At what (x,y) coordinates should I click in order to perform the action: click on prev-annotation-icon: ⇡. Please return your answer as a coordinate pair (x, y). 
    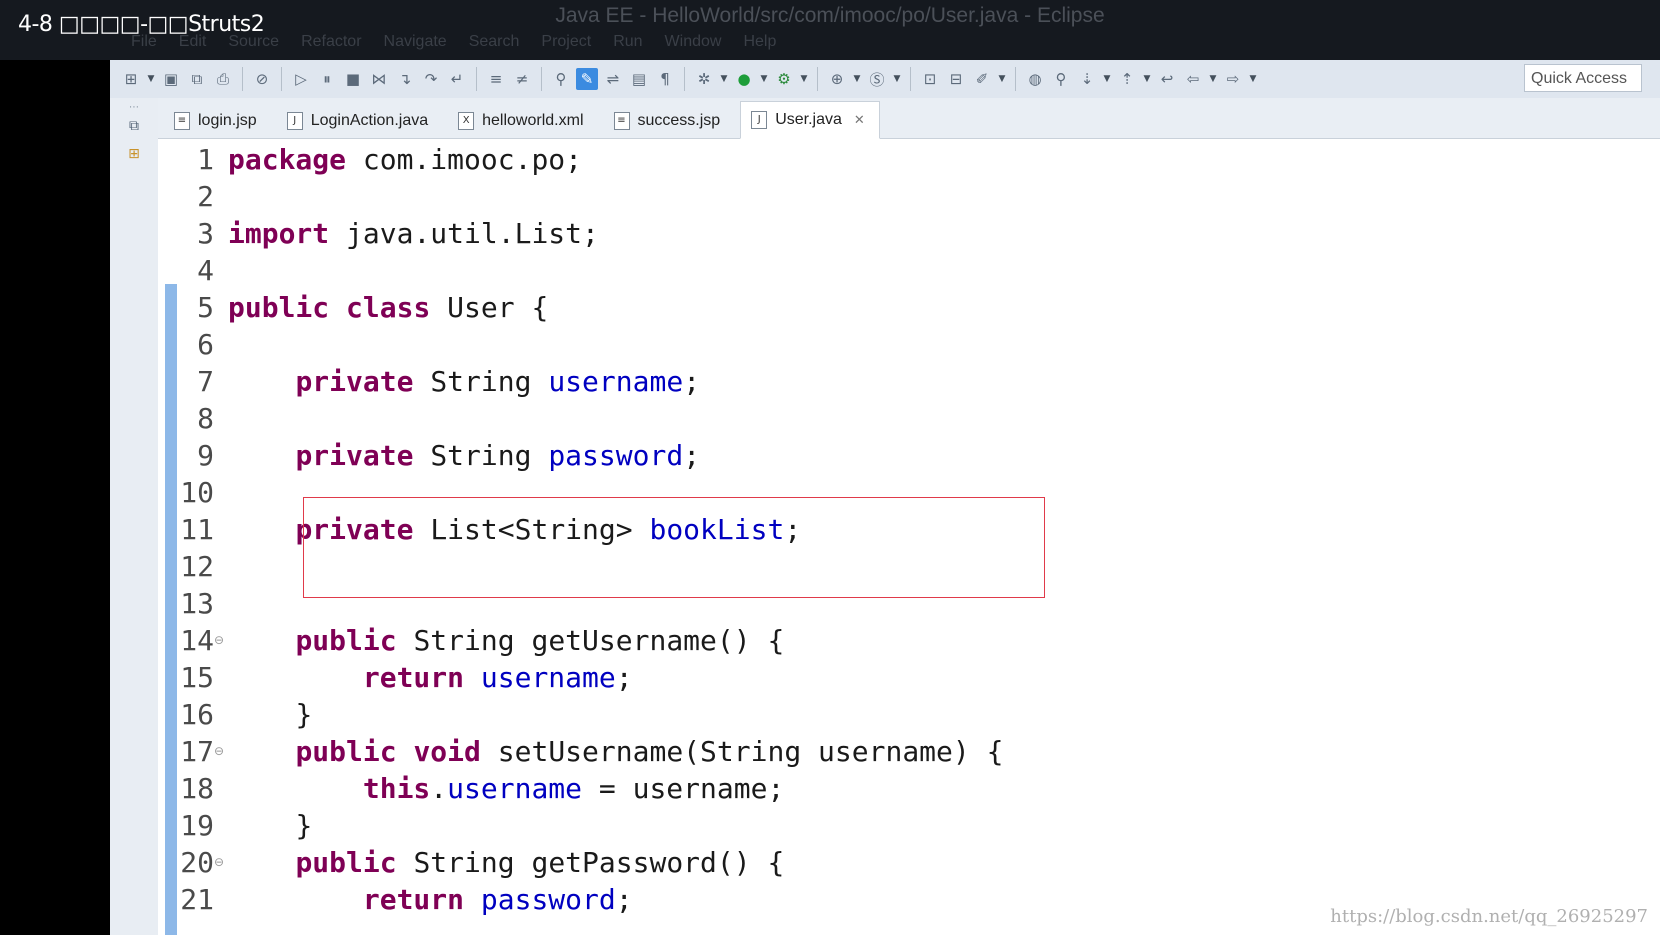
    Looking at the image, I should click on (1127, 79).